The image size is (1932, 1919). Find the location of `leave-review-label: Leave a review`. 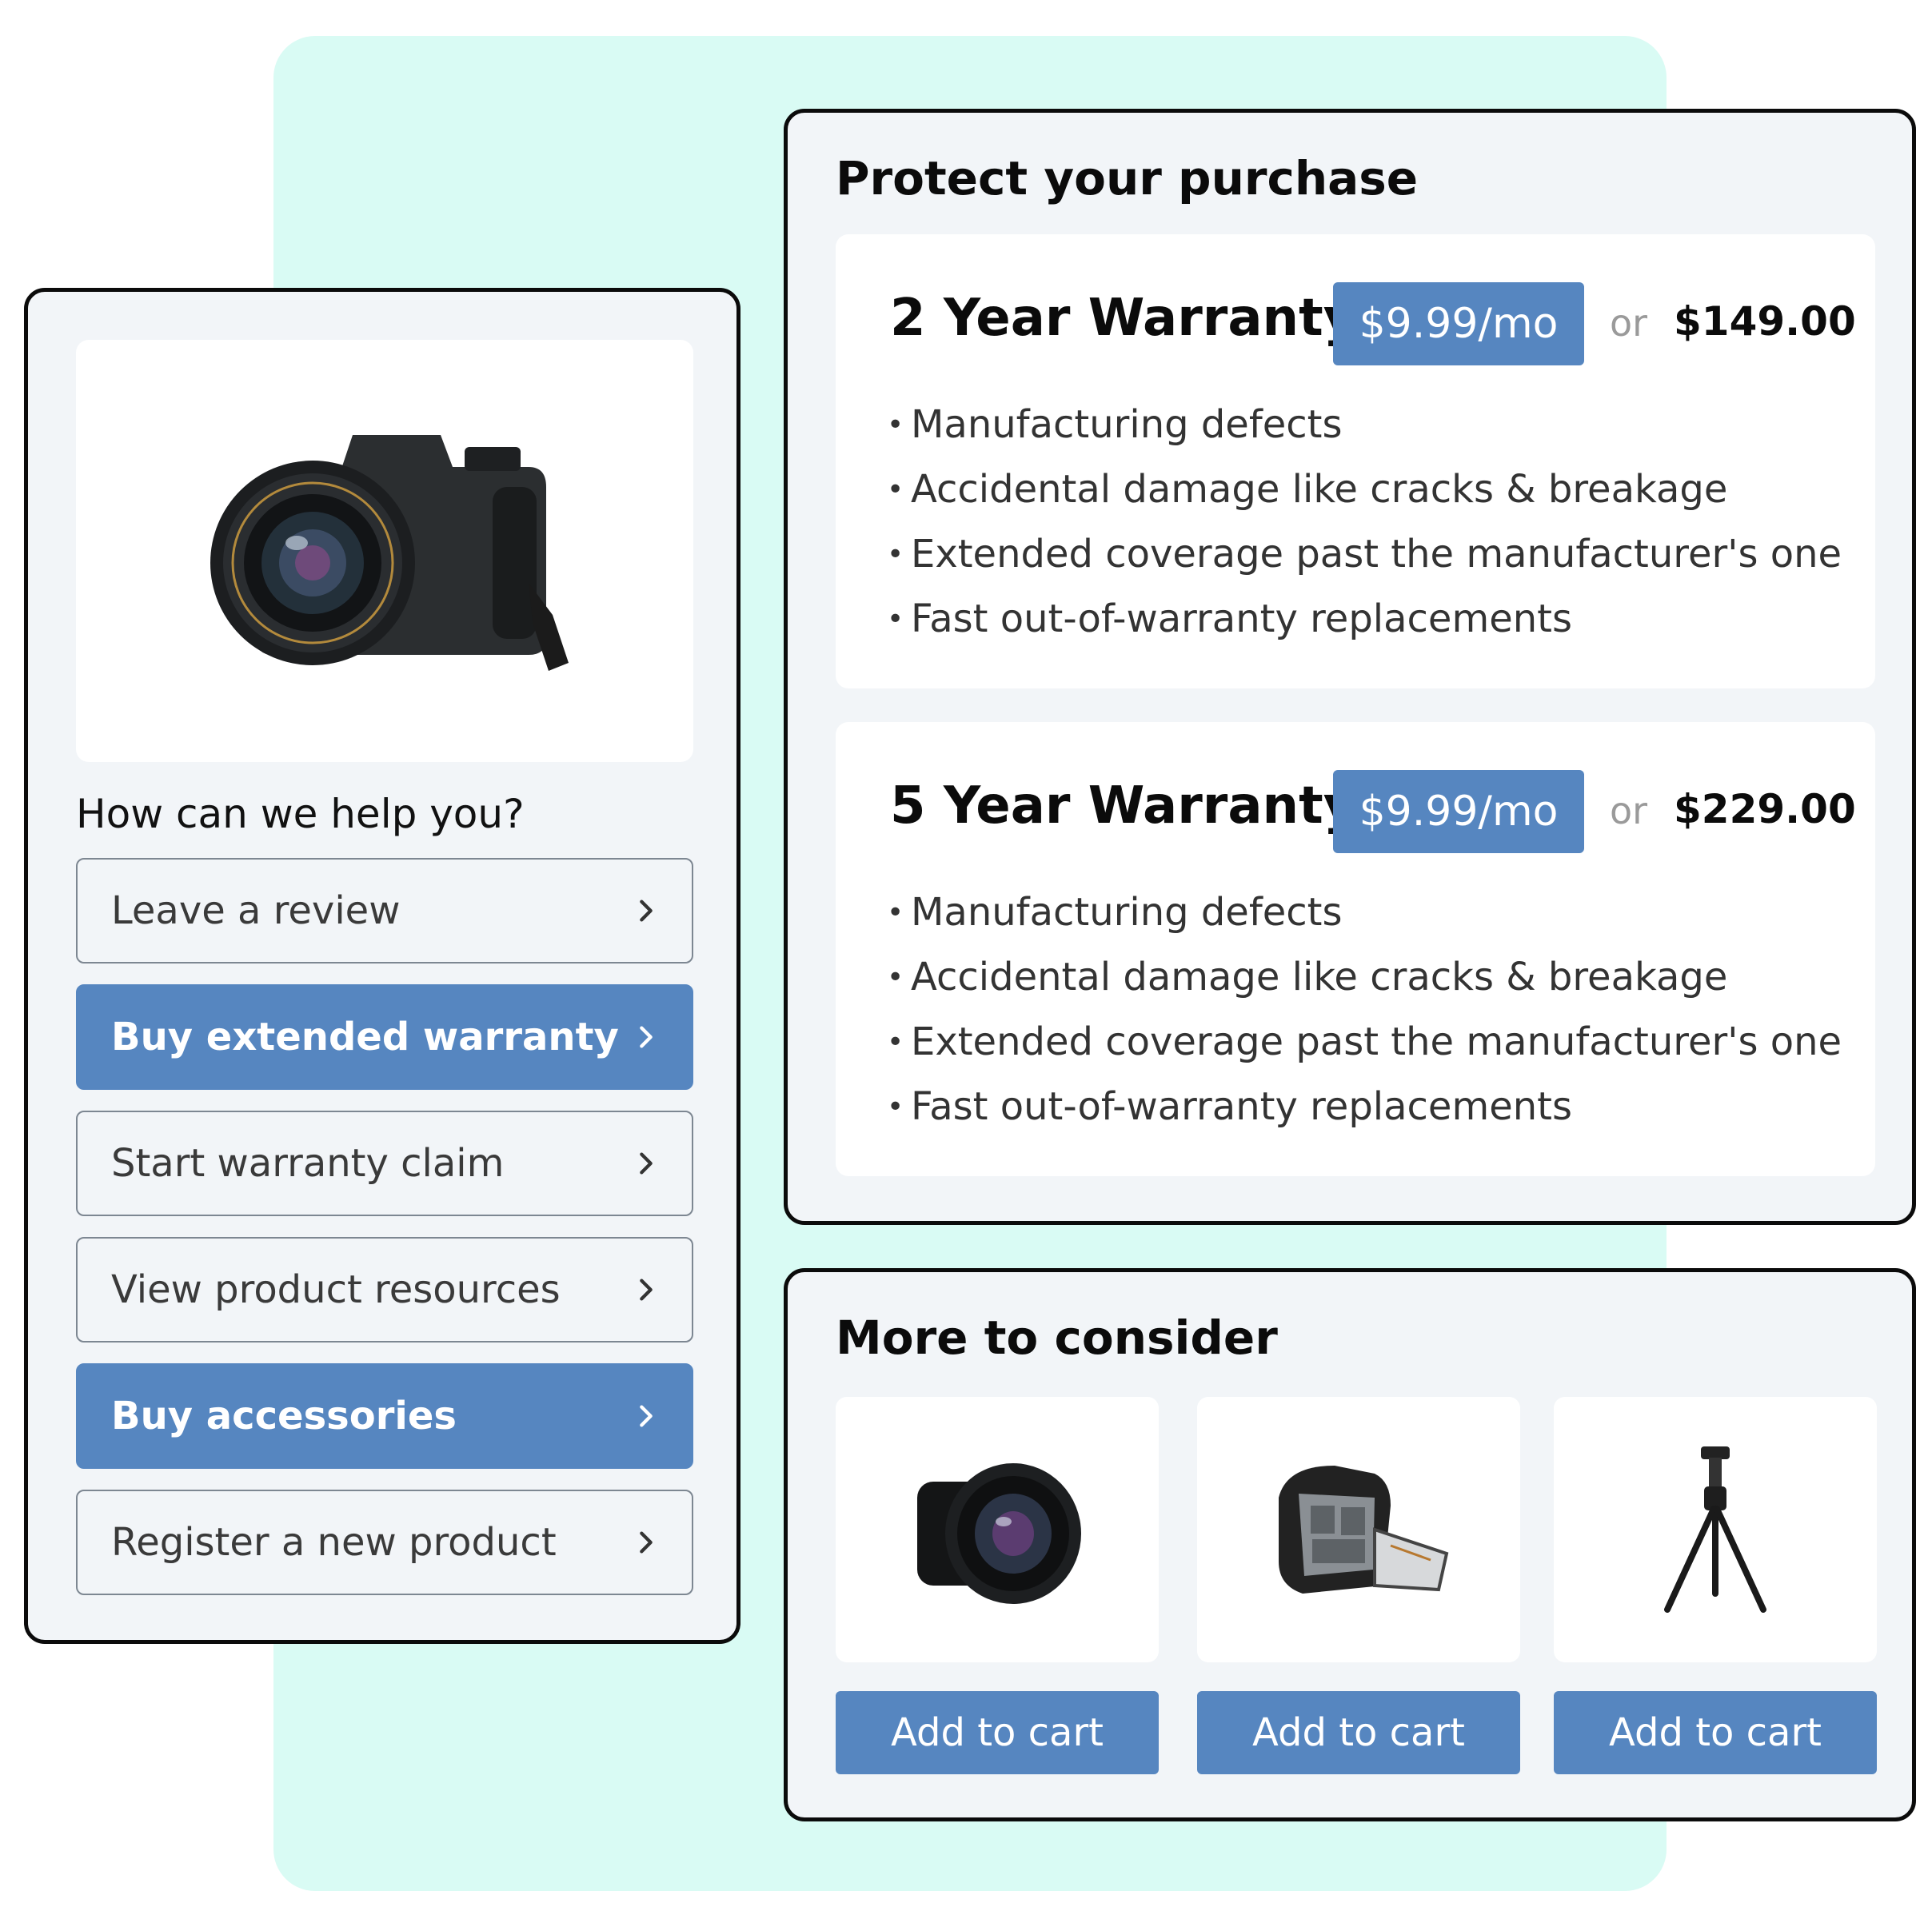

leave-review-label: Leave a review is located at coordinates (256, 910).